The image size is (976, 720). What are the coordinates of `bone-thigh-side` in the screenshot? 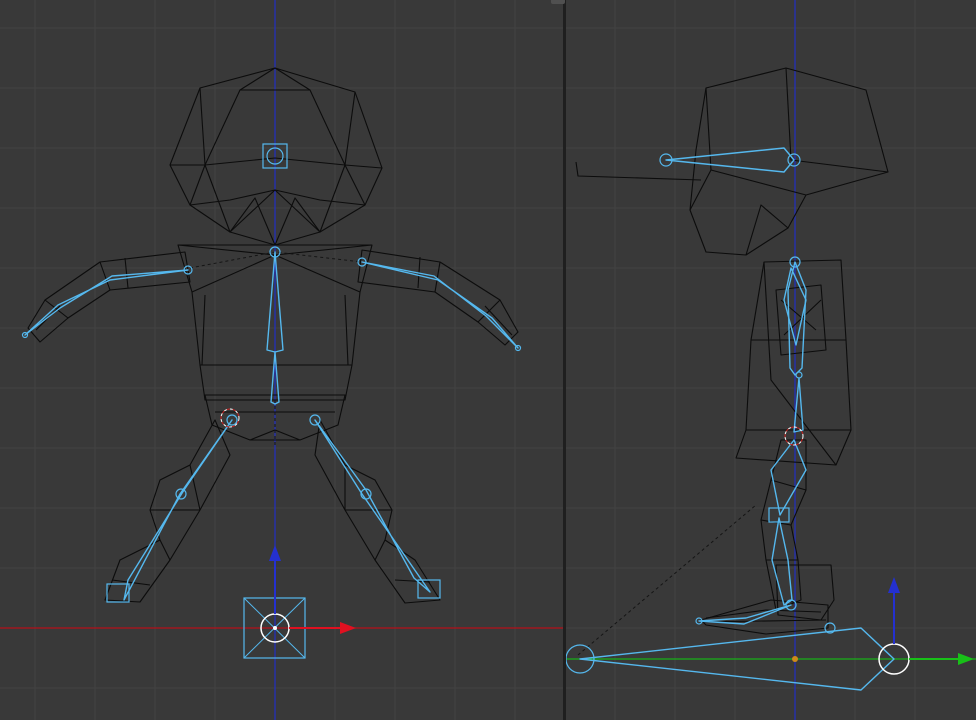 It's located at (788, 477).